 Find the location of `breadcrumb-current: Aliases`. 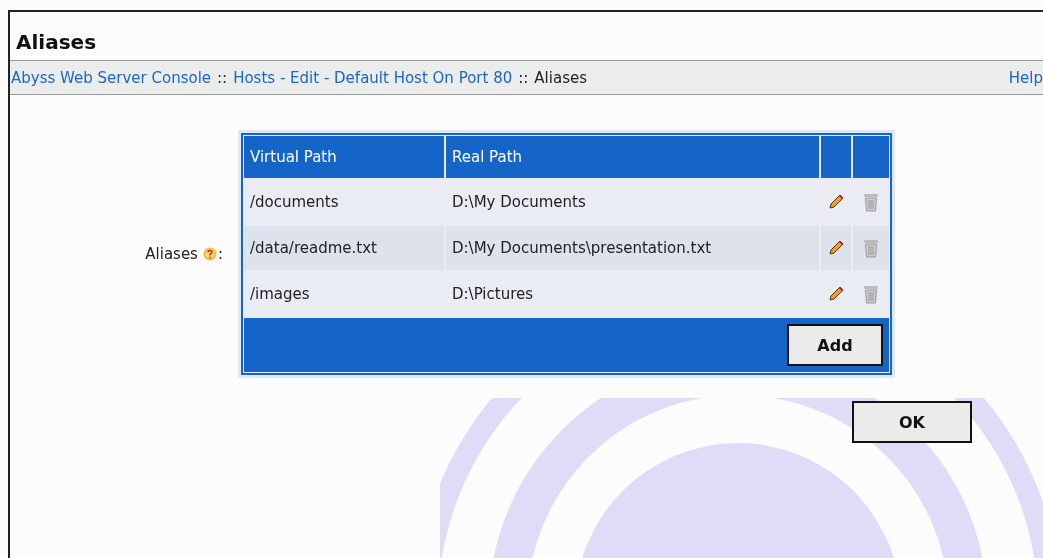

breadcrumb-current: Aliases is located at coordinates (560, 77).